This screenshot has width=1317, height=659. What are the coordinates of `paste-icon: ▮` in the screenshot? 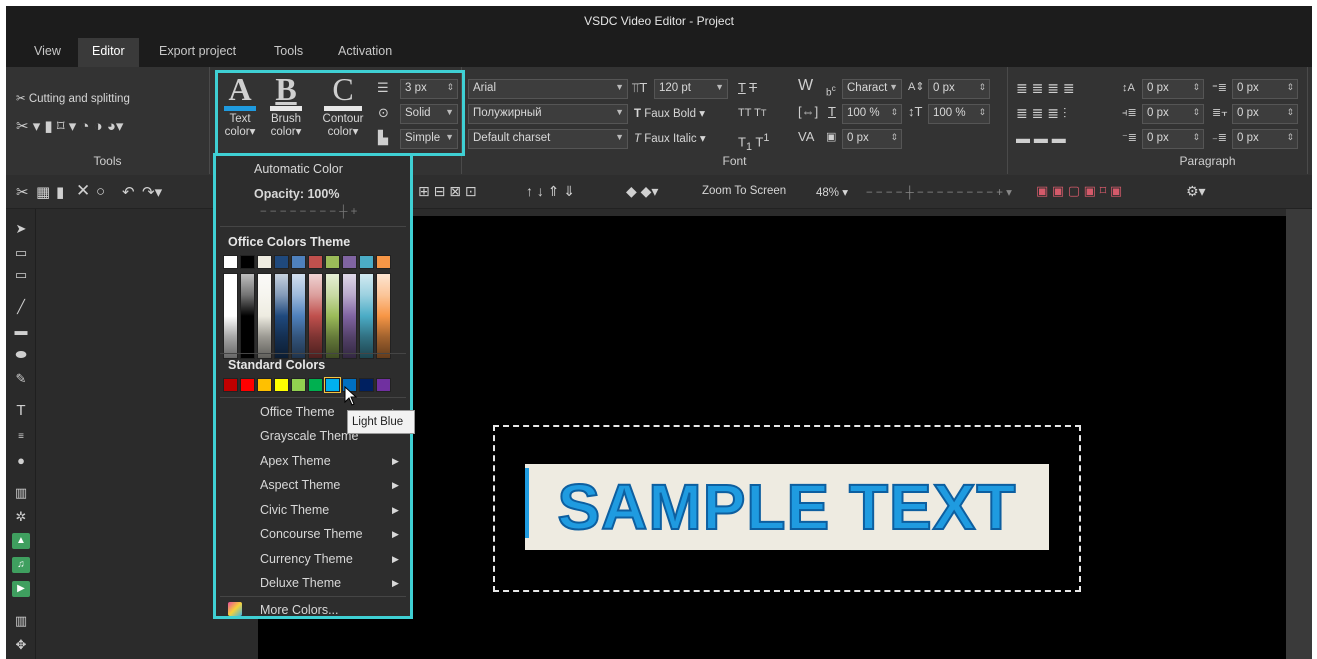 It's located at (60, 192).